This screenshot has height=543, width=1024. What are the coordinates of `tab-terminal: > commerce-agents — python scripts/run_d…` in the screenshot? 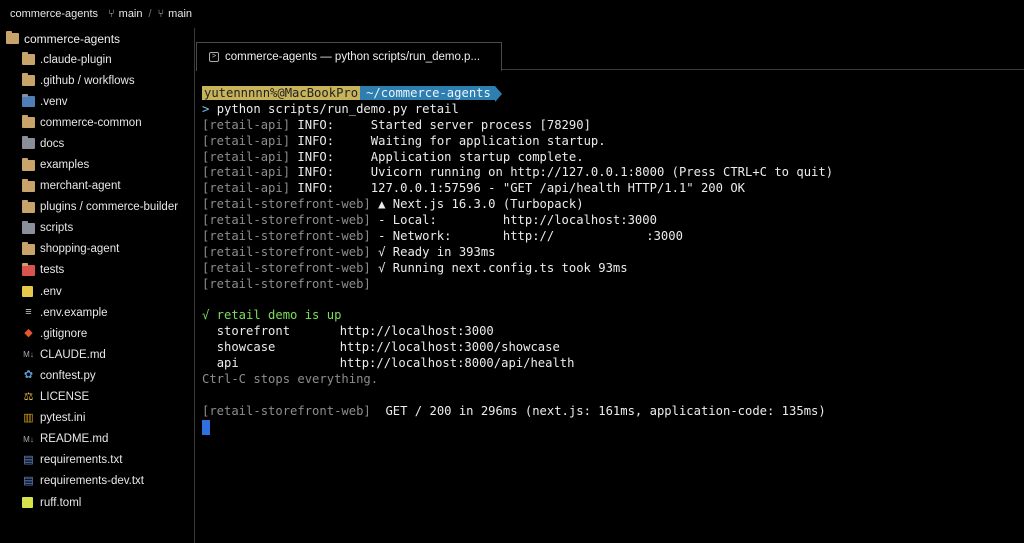 It's located at (349, 56).